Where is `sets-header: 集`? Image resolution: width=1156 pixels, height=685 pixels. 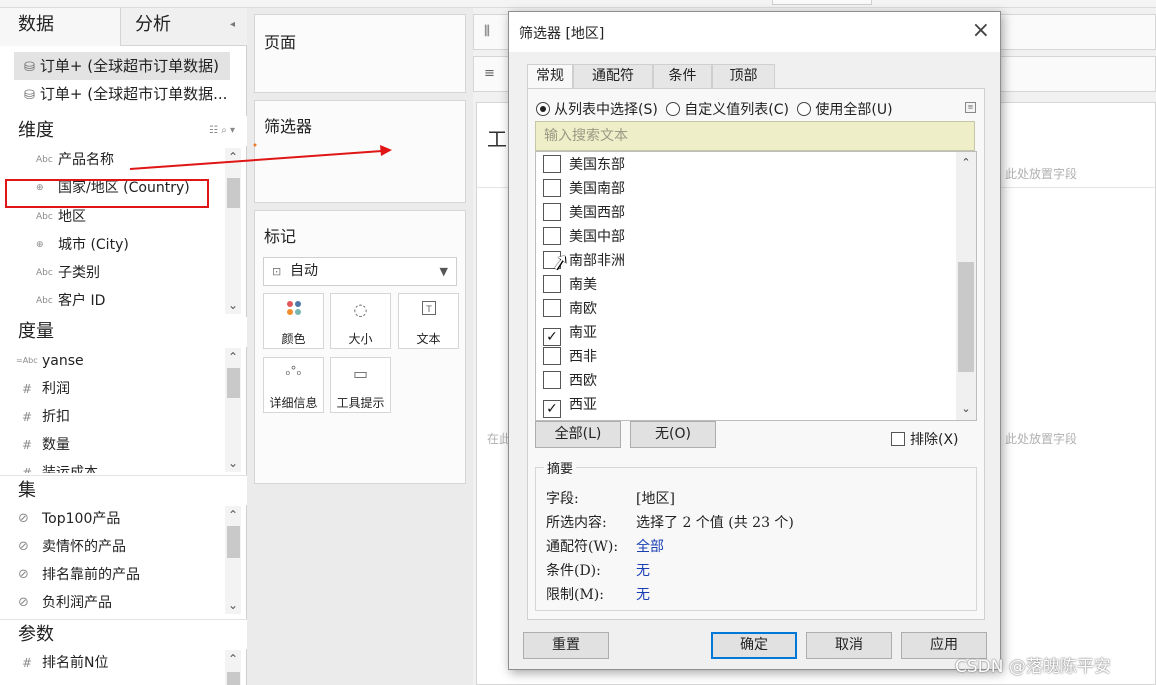
sets-header: 集 is located at coordinates (123, 490).